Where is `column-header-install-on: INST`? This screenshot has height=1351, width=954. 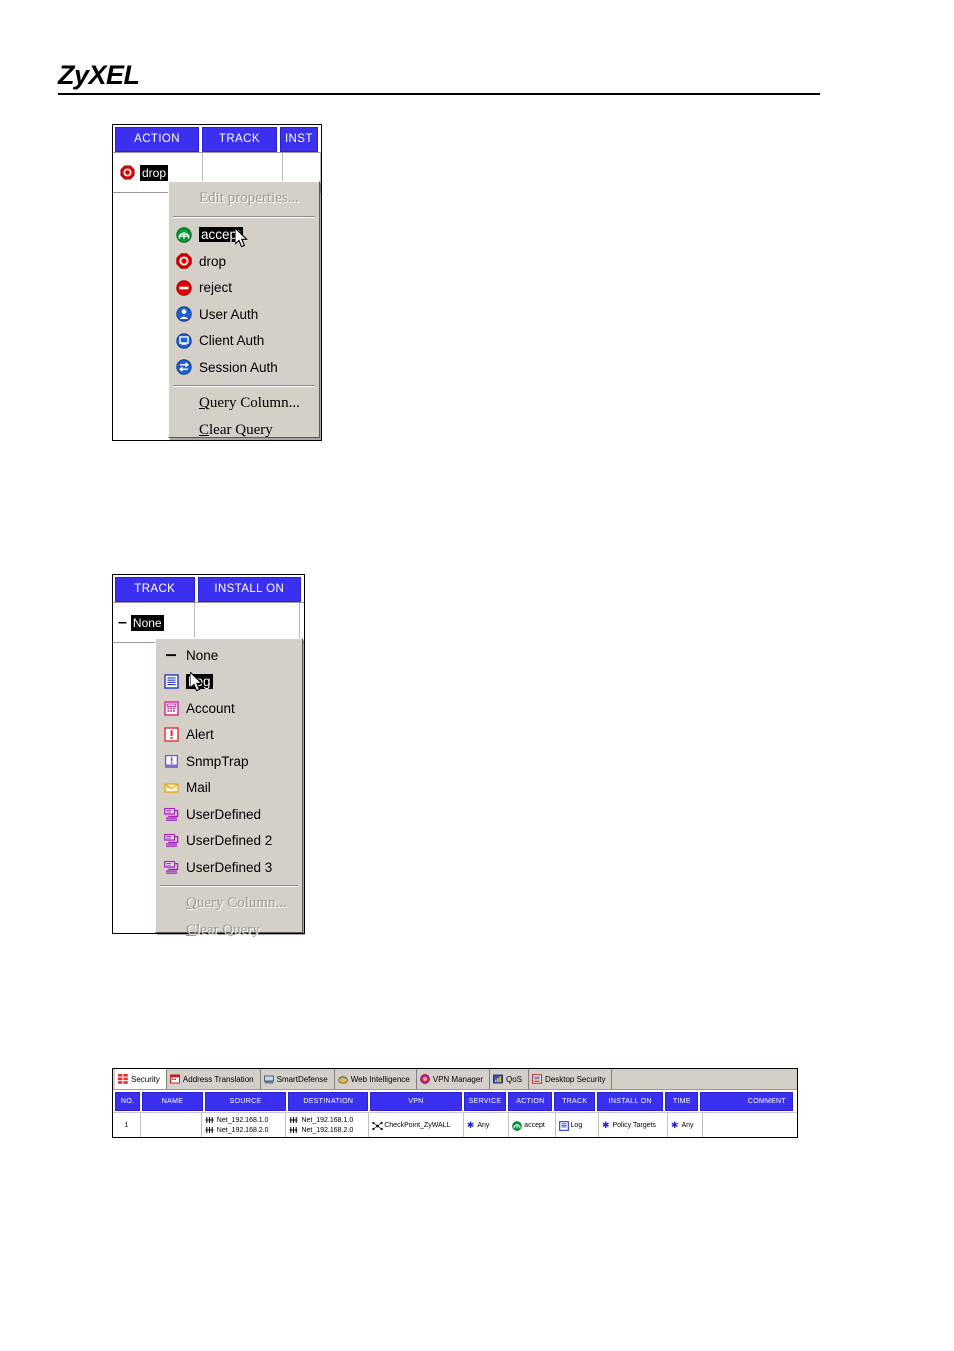
column-header-install-on: INST is located at coordinates (298, 139).